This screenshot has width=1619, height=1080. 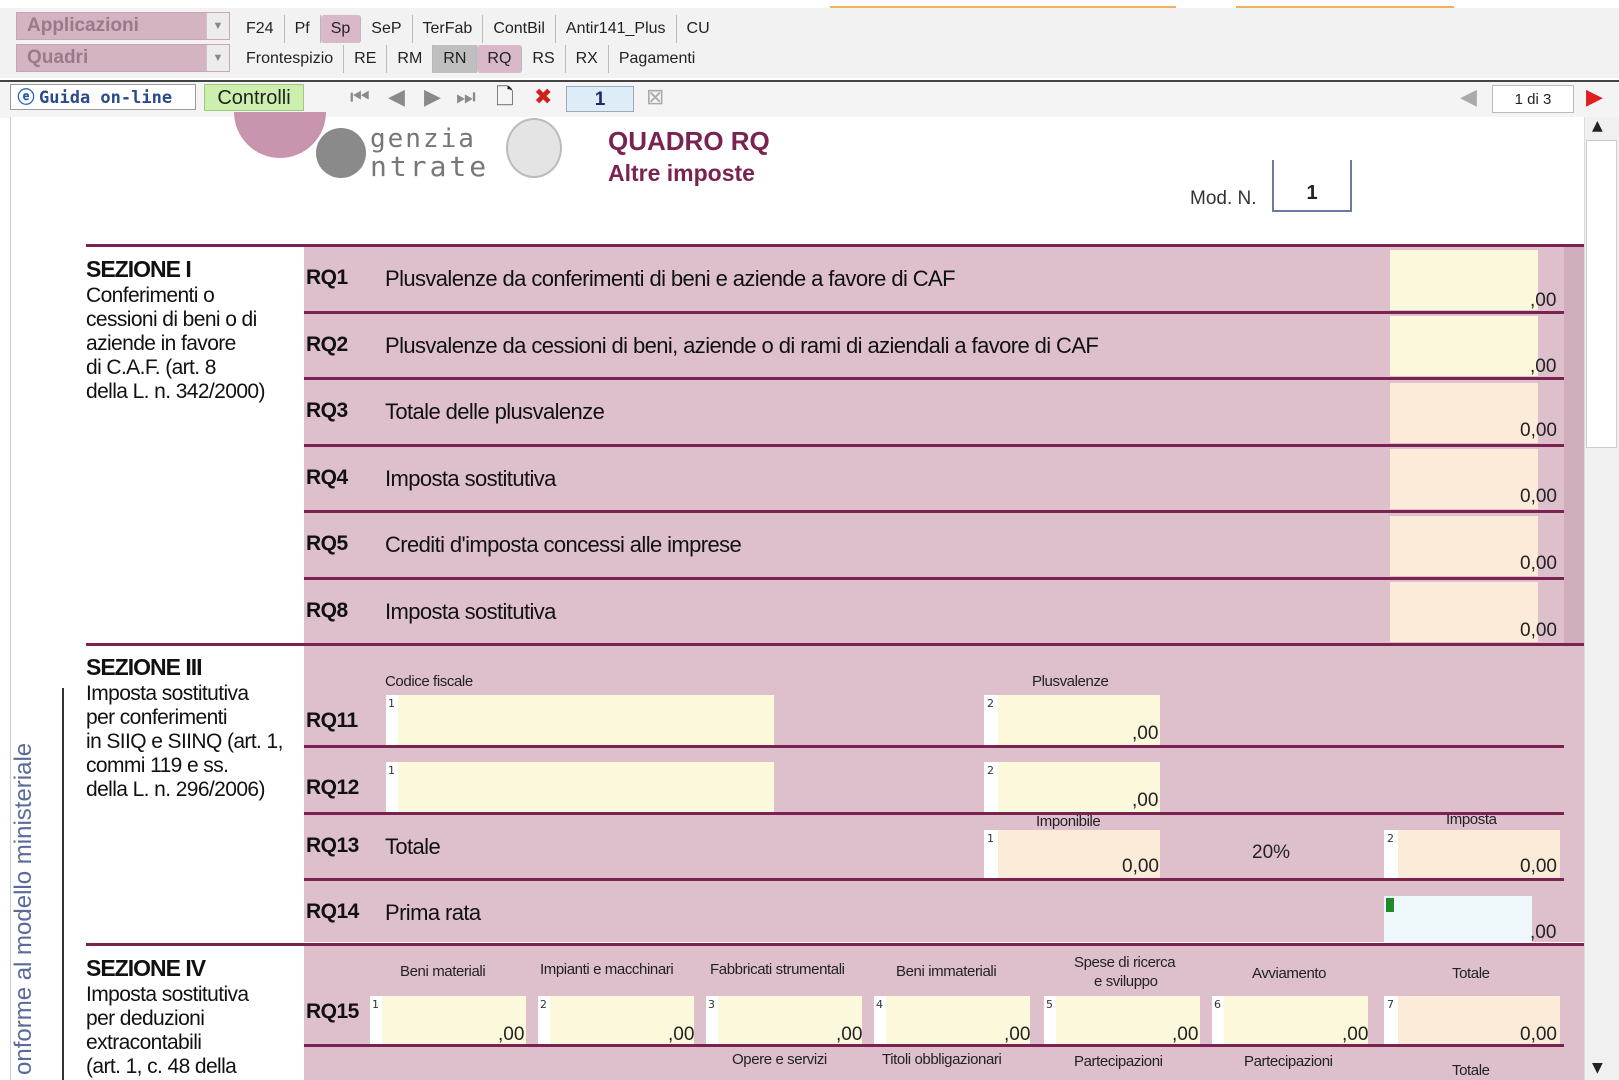 I want to click on field-index: 3, so click(x=712, y=1020).